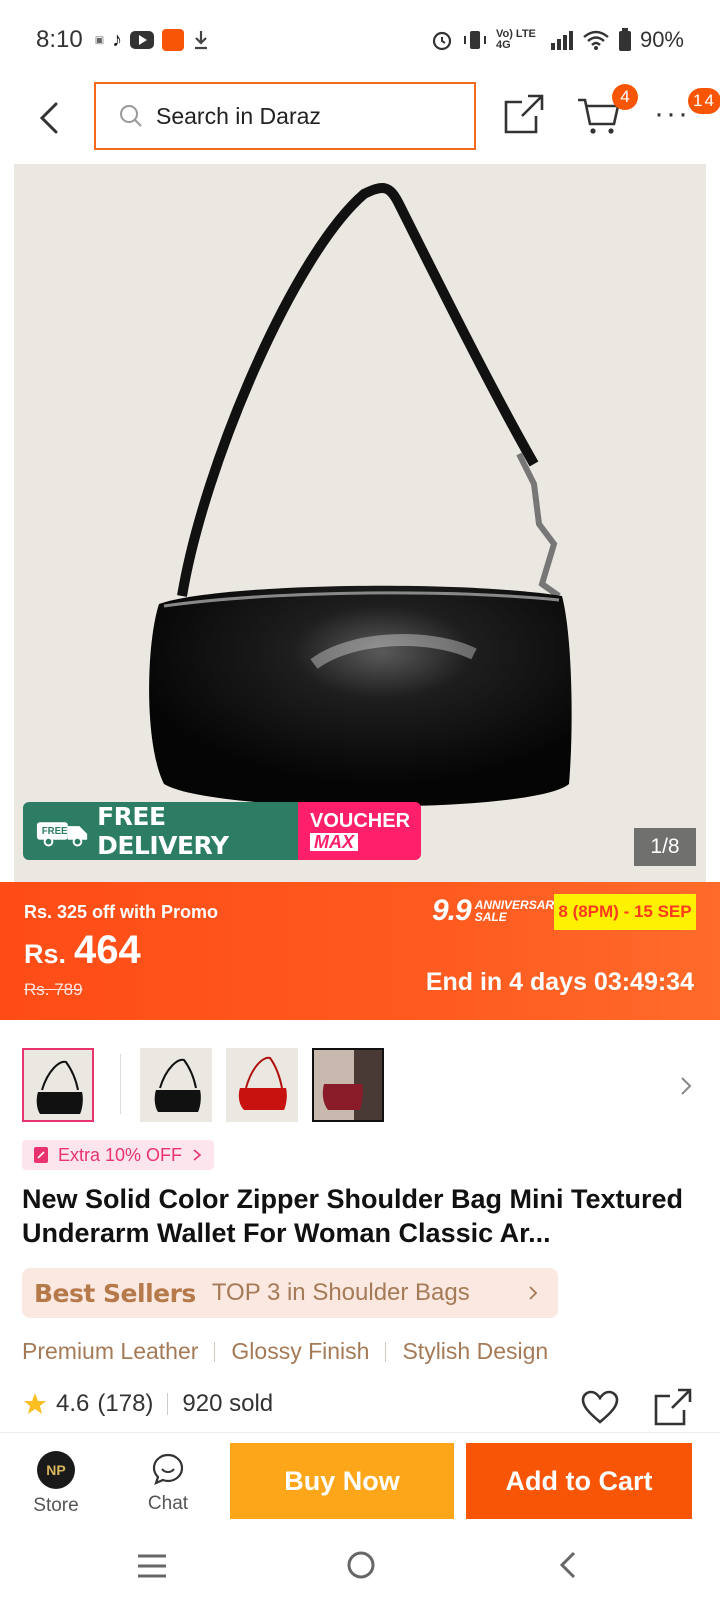 This screenshot has width=720, height=1608. What do you see at coordinates (142, 40) in the screenshot?
I see `youtube-icon` at bounding box center [142, 40].